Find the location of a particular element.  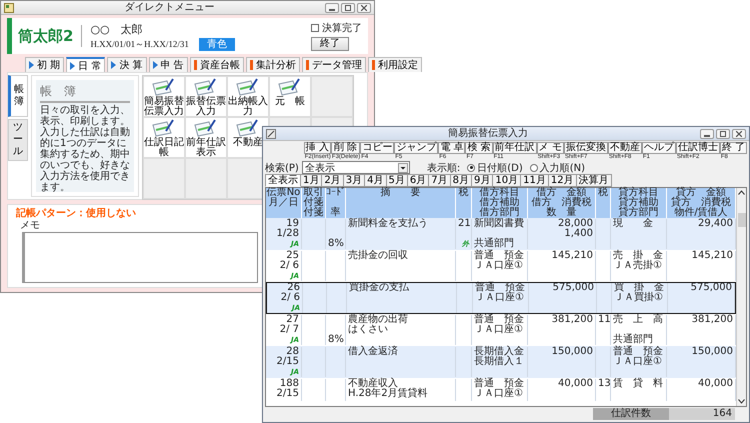

month-tab: 4月 is located at coordinates (375, 180).